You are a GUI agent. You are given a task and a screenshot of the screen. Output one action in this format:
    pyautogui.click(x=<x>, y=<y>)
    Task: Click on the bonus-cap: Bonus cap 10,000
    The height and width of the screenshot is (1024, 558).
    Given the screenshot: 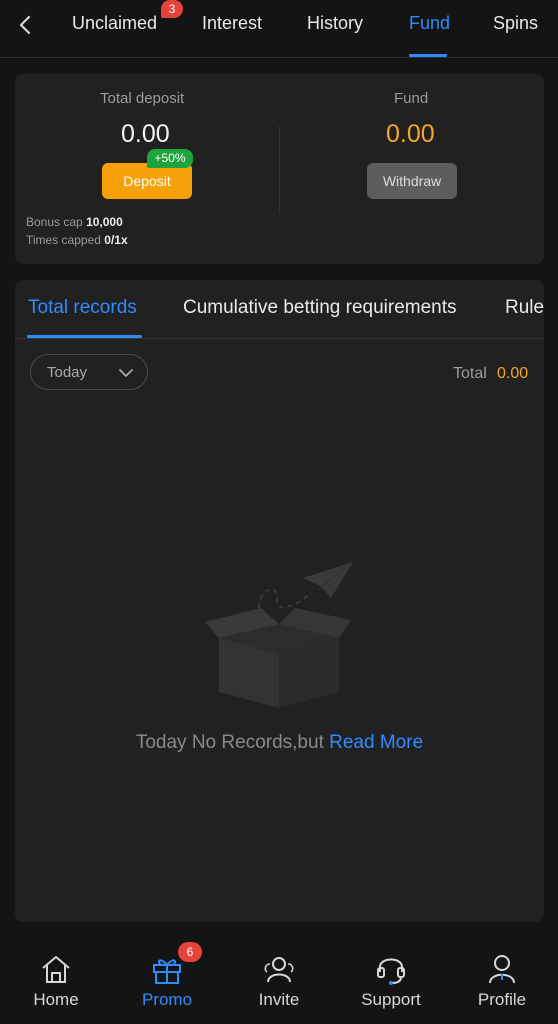 What is the action you would take?
    pyautogui.click(x=74, y=222)
    